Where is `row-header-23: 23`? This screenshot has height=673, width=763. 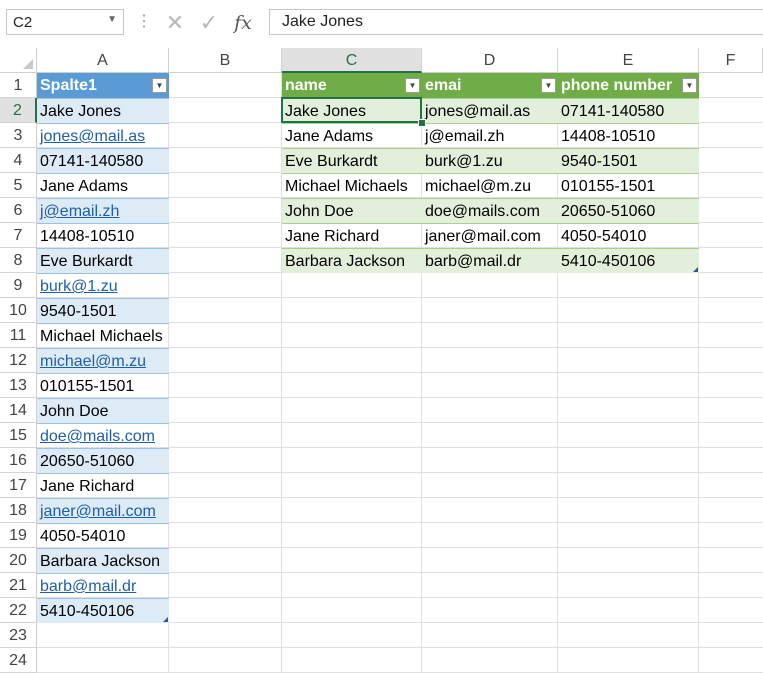
row-header-23: 23 is located at coordinates (18, 635).